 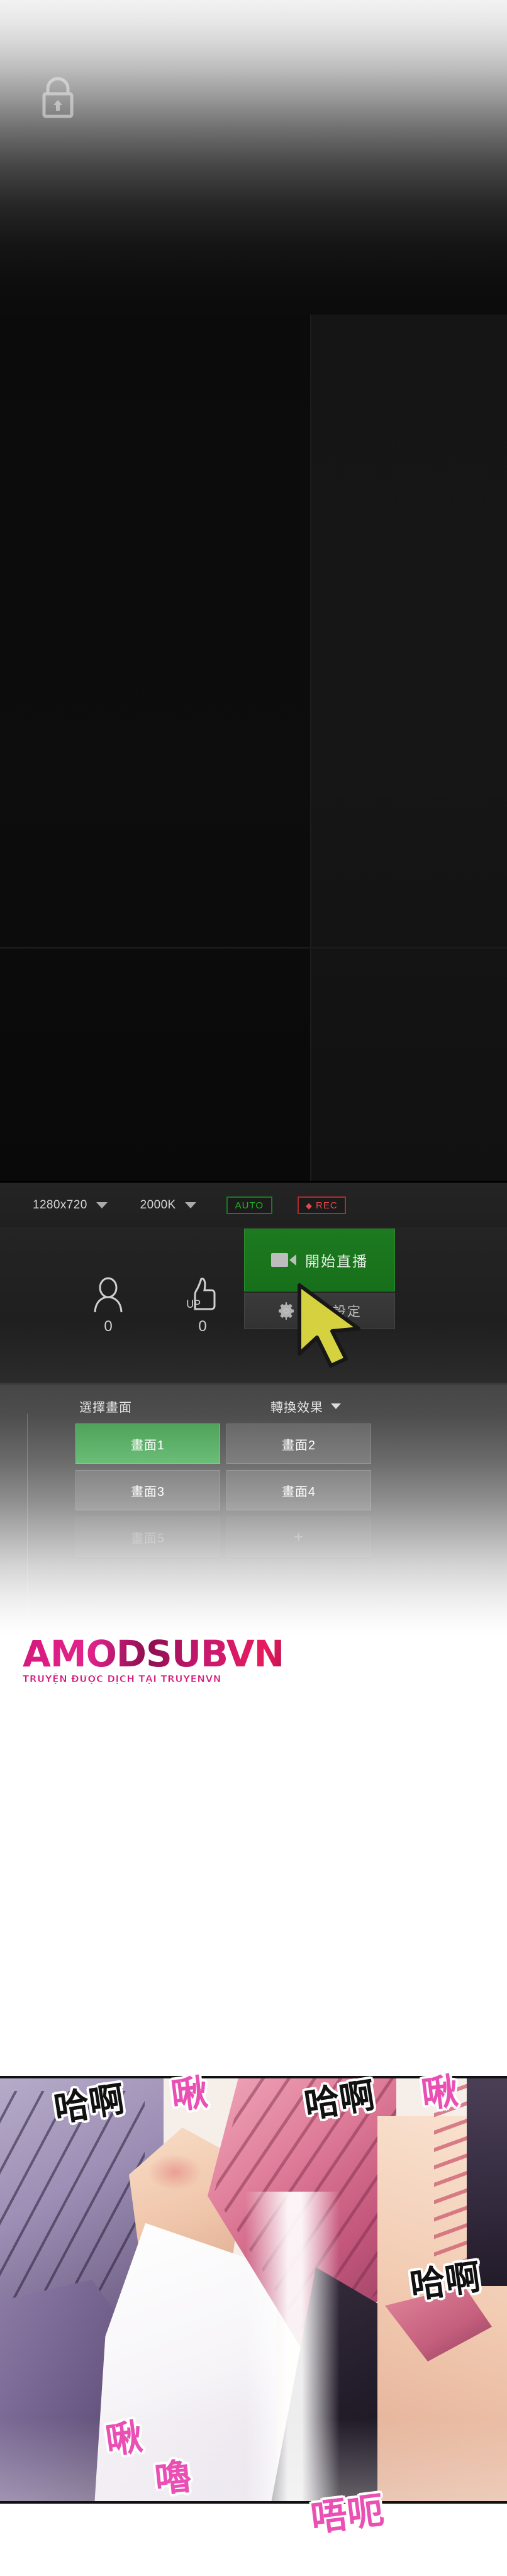 What do you see at coordinates (265, 1654) in the screenshot?
I see `watermark-title: AMODSUBVN` at bounding box center [265, 1654].